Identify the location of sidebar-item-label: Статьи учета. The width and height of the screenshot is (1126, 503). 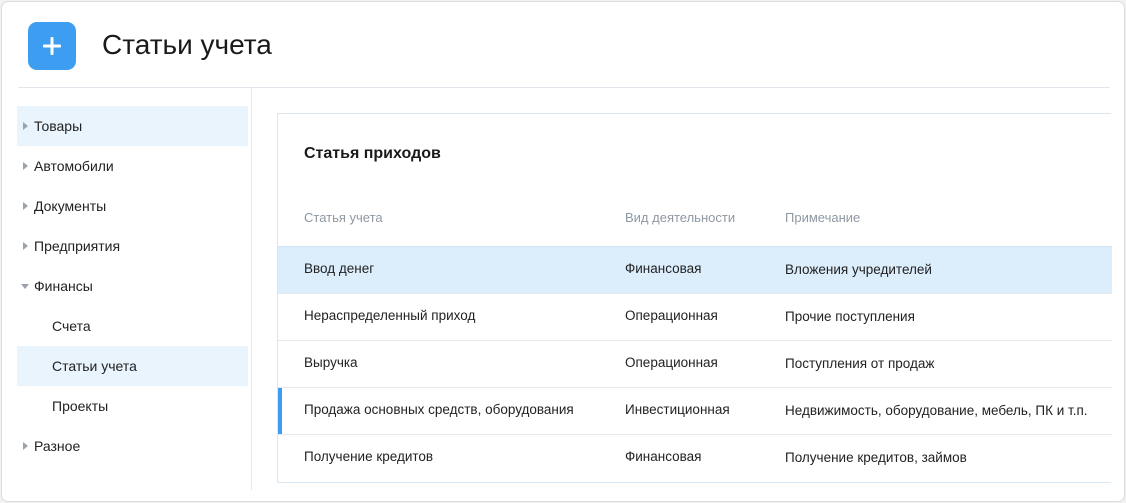
(94, 366).